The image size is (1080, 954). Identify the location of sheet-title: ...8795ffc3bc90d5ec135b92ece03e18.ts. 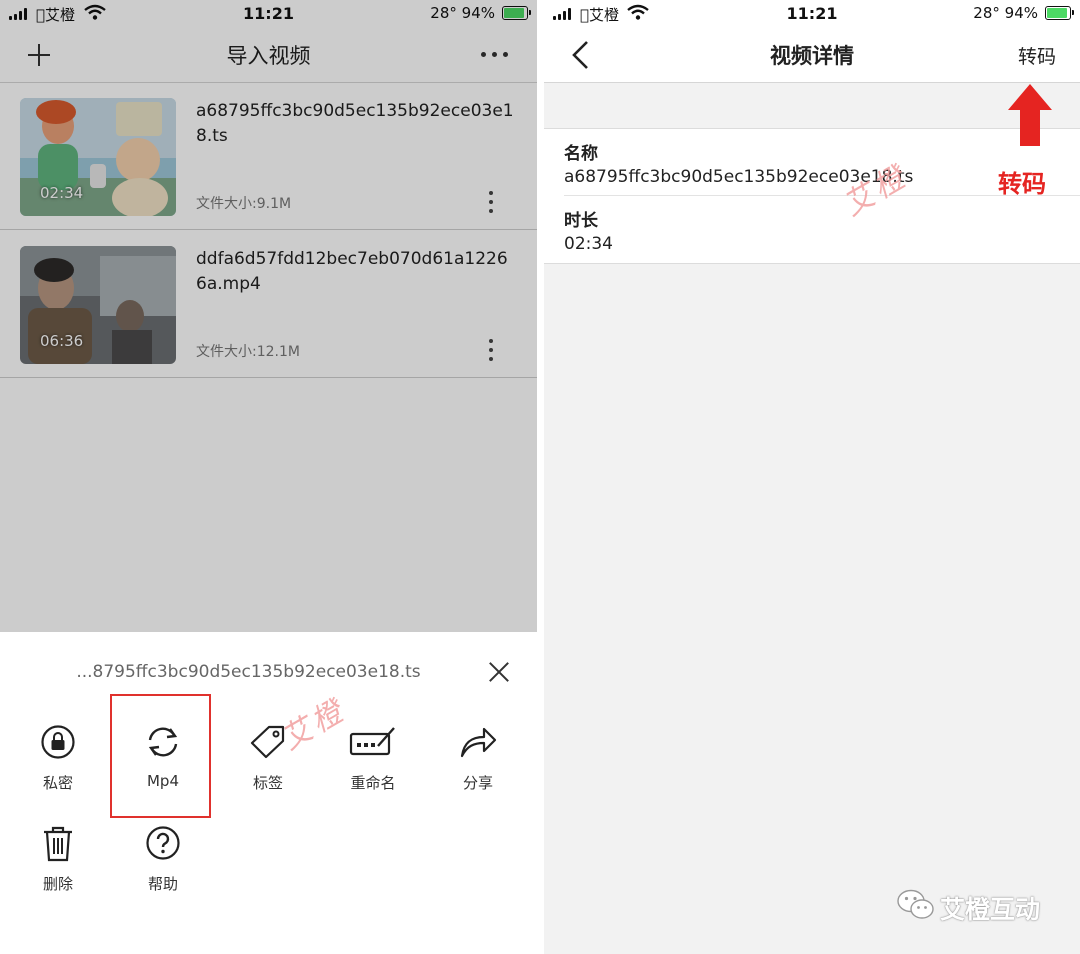
(248, 672).